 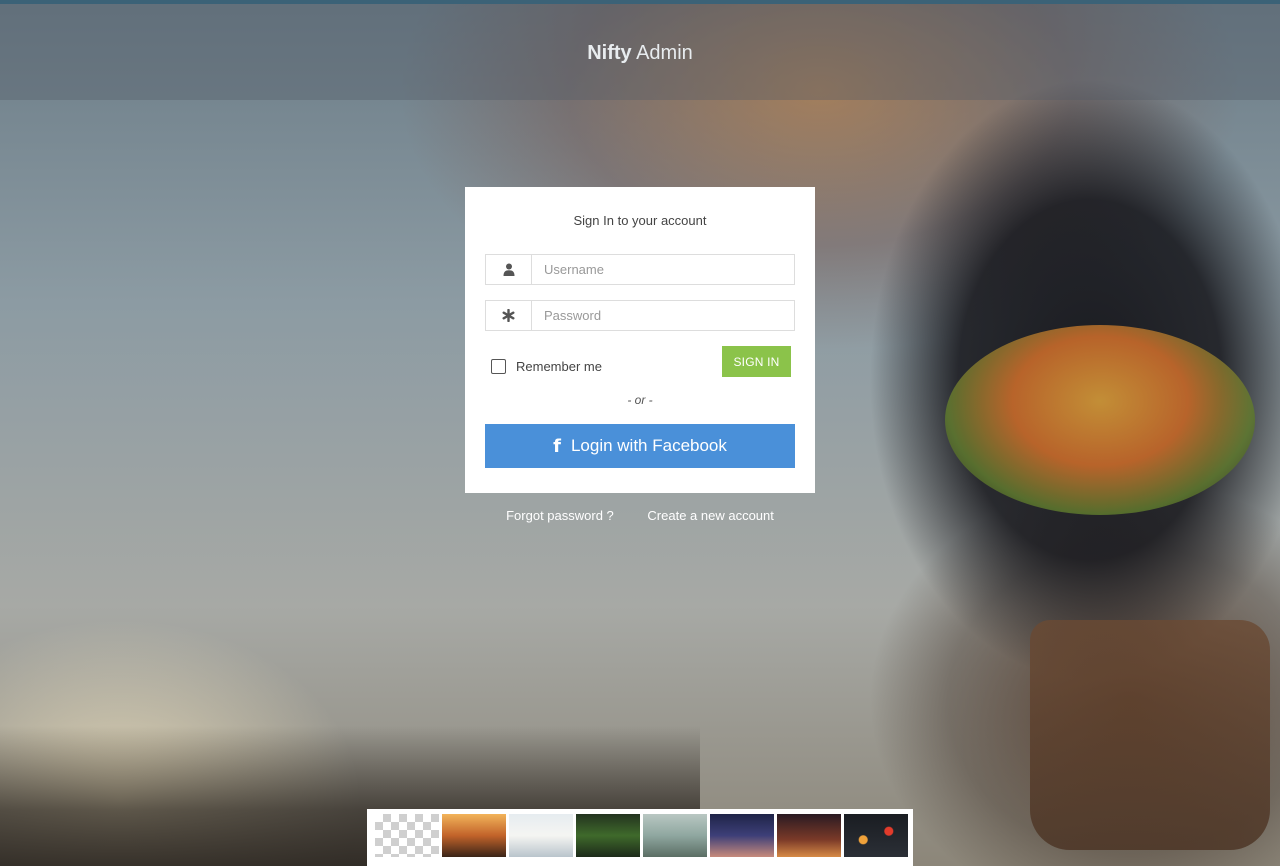 I want to click on brand-name-bold: Nifty, so click(x=609, y=53).